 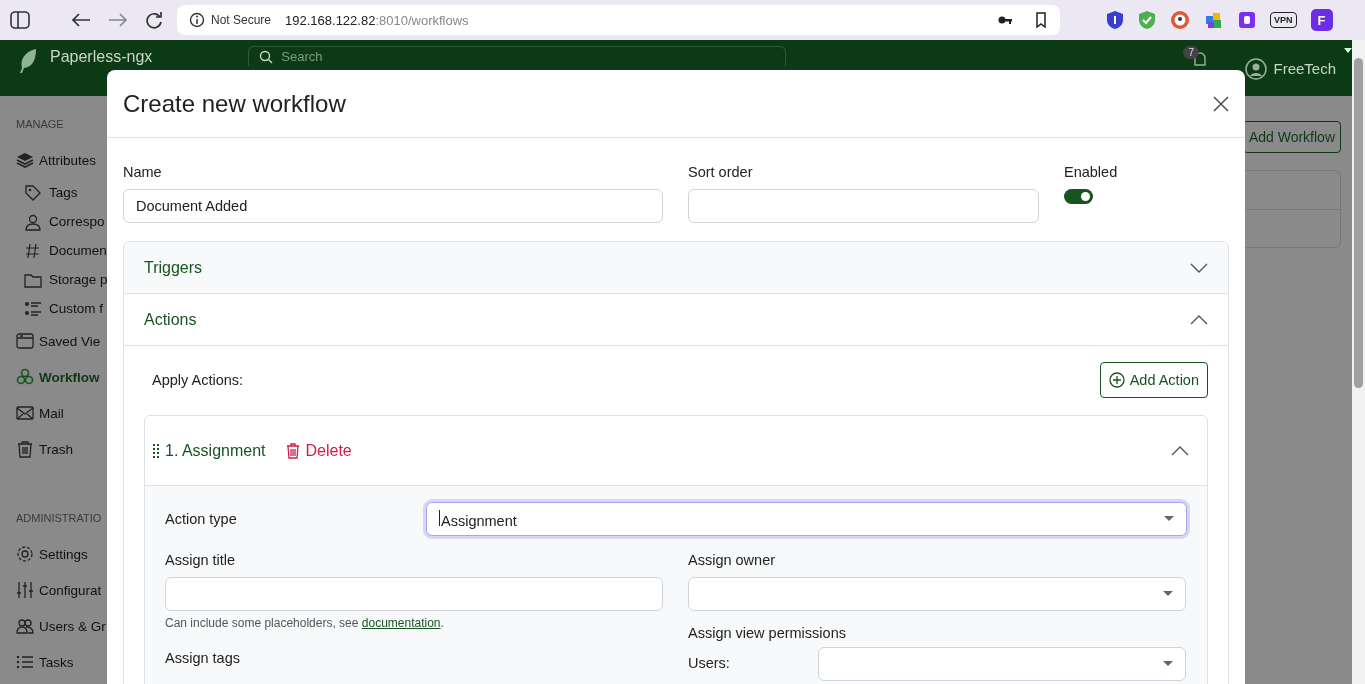 What do you see at coordinates (1200, 59) in the screenshot?
I see `bell-icon` at bounding box center [1200, 59].